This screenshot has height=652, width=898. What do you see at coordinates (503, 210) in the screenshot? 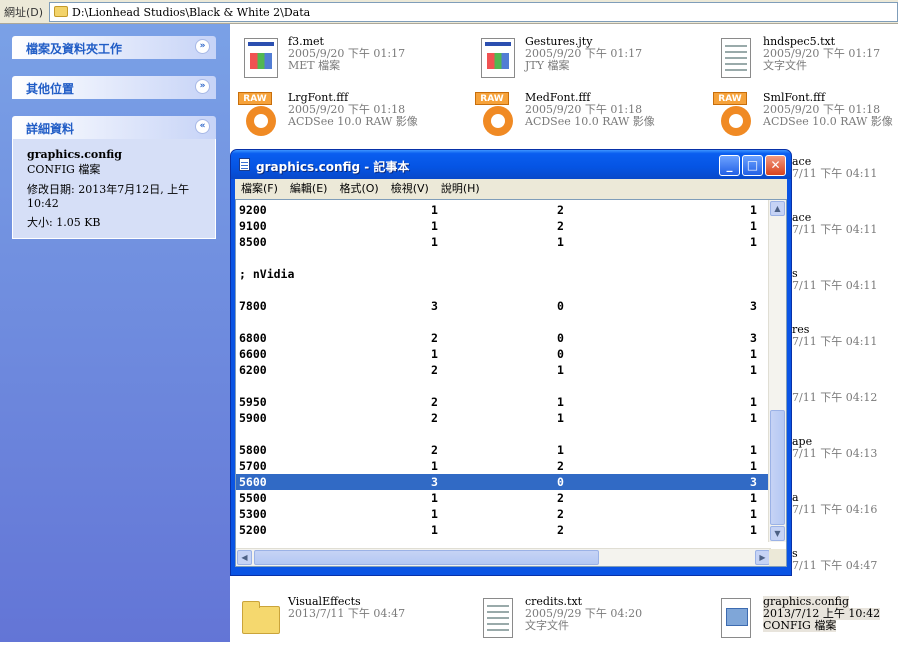
I see `text-line: 9200 1 2 1` at bounding box center [503, 210].